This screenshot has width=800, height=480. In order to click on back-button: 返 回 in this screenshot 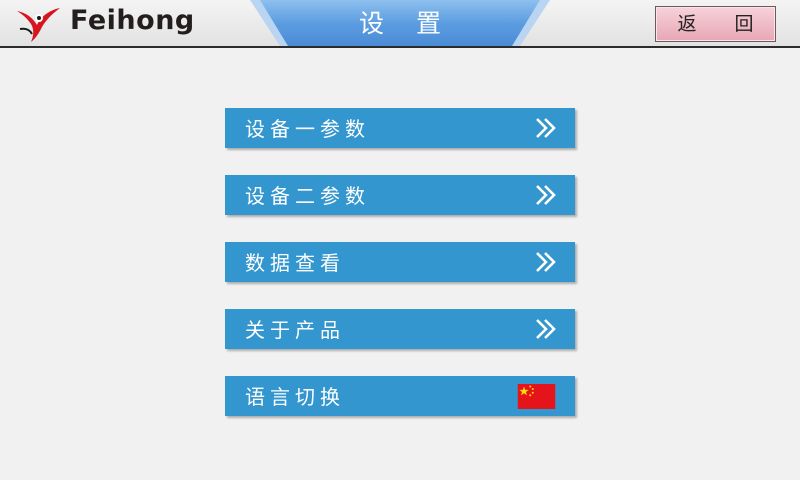, I will do `click(715, 24)`.